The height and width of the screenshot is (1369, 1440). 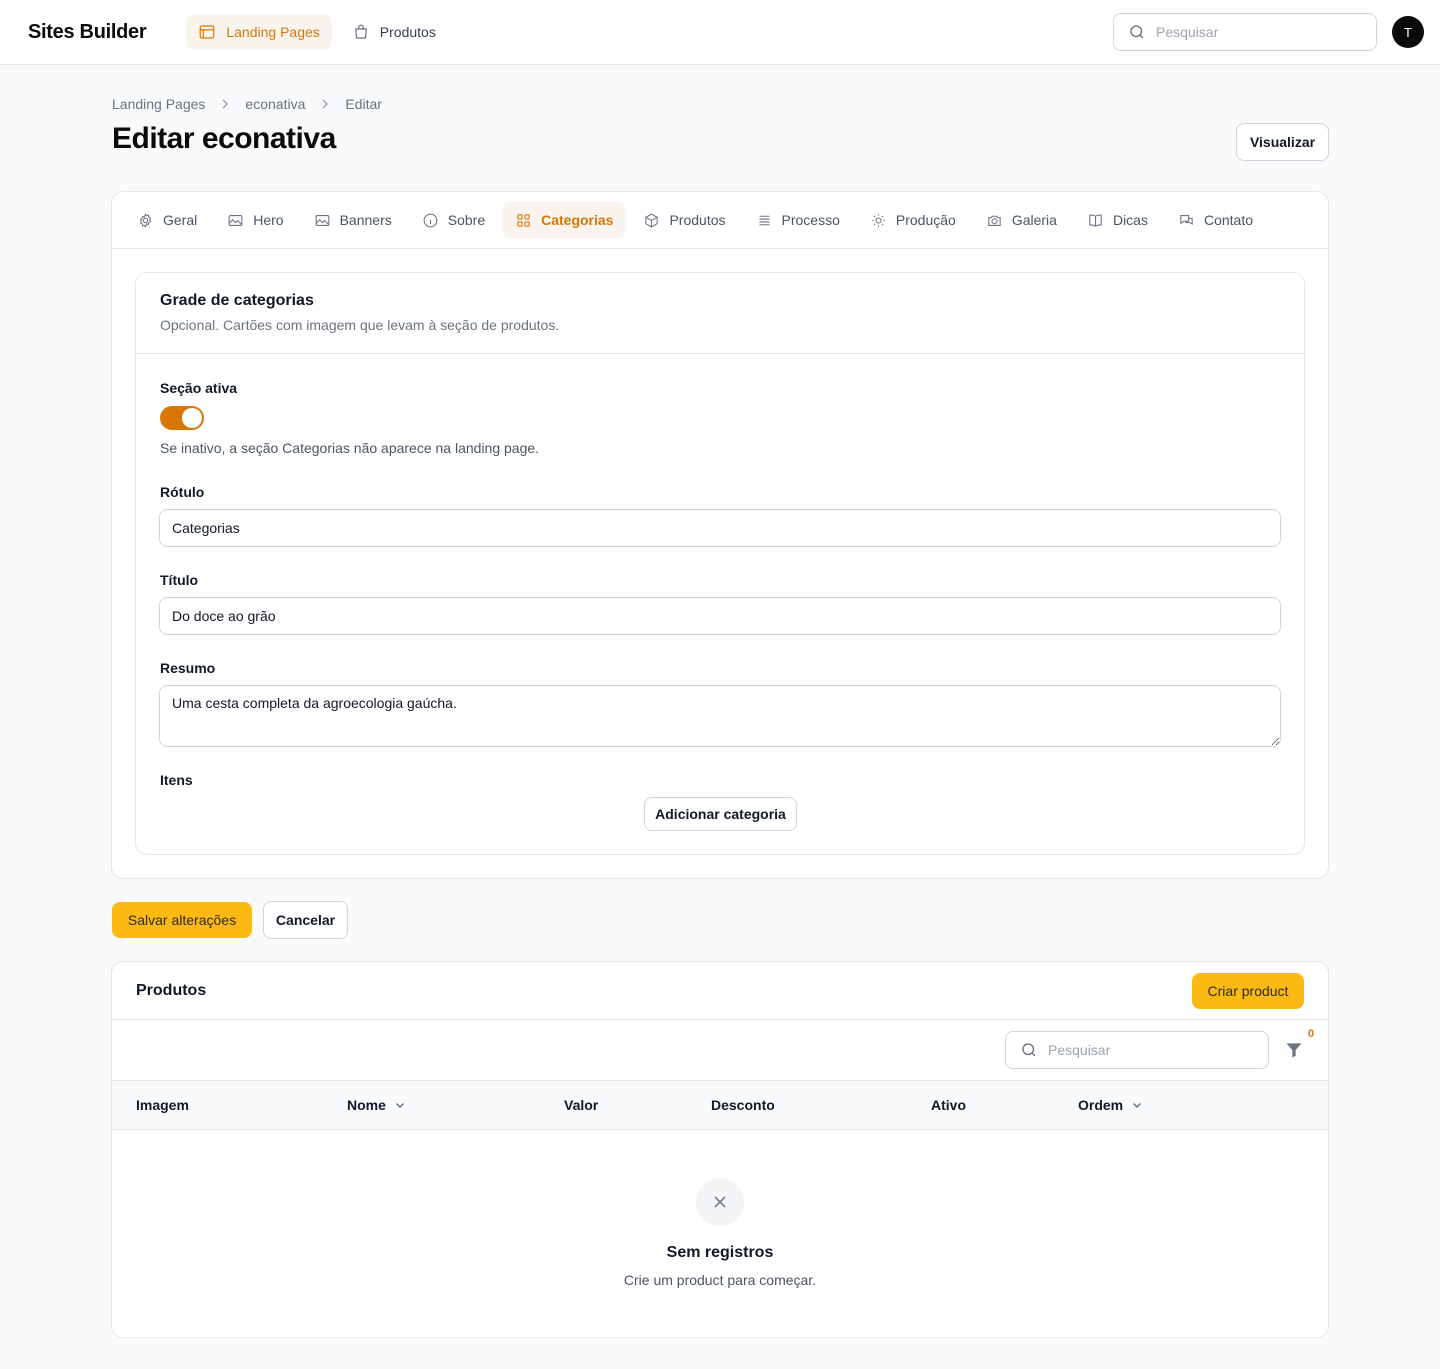 I want to click on tab-dicas: Dicas, so click(x=1117, y=220).